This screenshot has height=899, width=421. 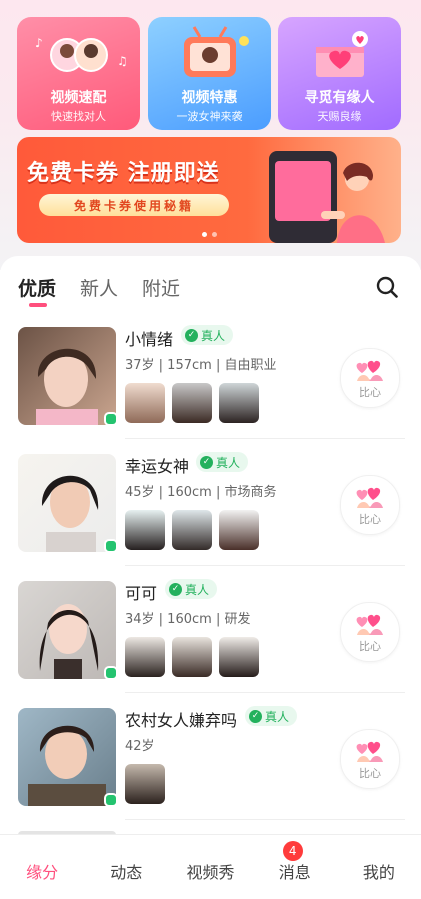 I want to click on user-row: 农村女人嫌弃吗 ✓ 真人 42岁 比心, so click(x=210, y=756).